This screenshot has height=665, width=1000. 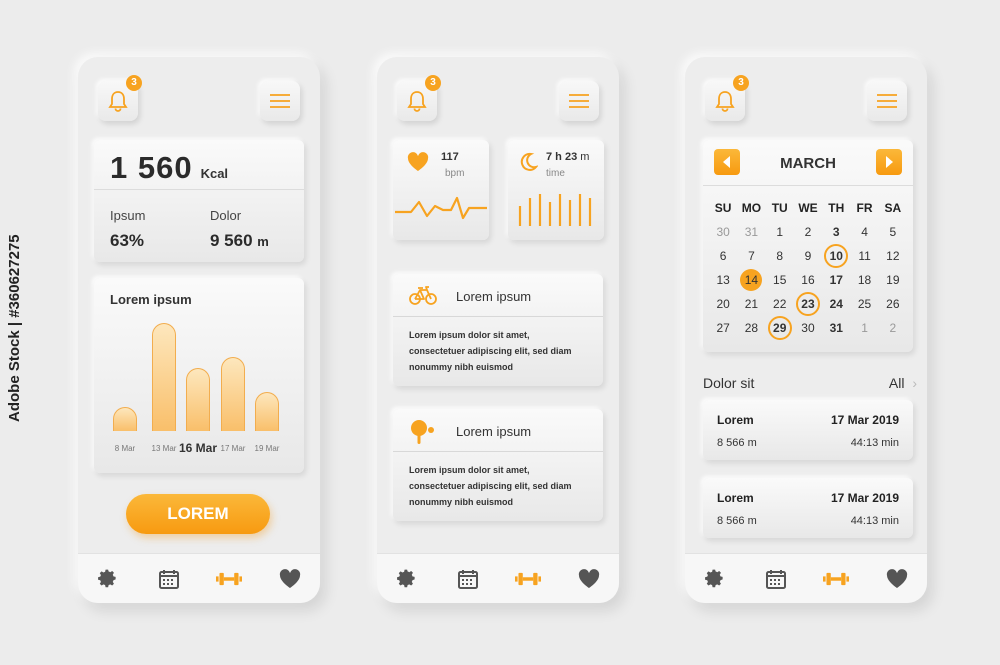 What do you see at coordinates (864, 232) in the screenshot?
I see `calendar-day: 4` at bounding box center [864, 232].